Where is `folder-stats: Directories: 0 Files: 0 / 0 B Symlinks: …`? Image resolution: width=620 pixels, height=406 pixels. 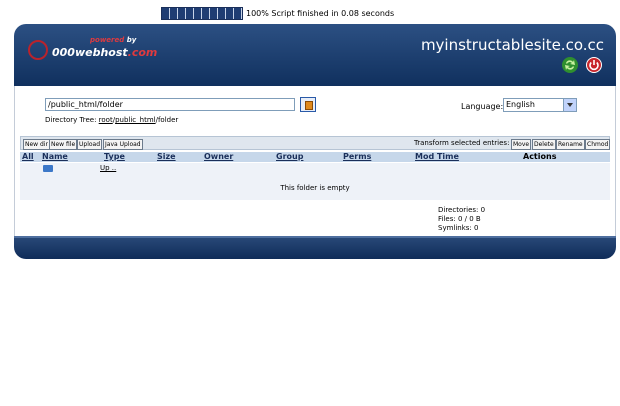 folder-stats: Directories: 0 Files: 0 / 0 B Symlinks: … is located at coordinates (461, 219).